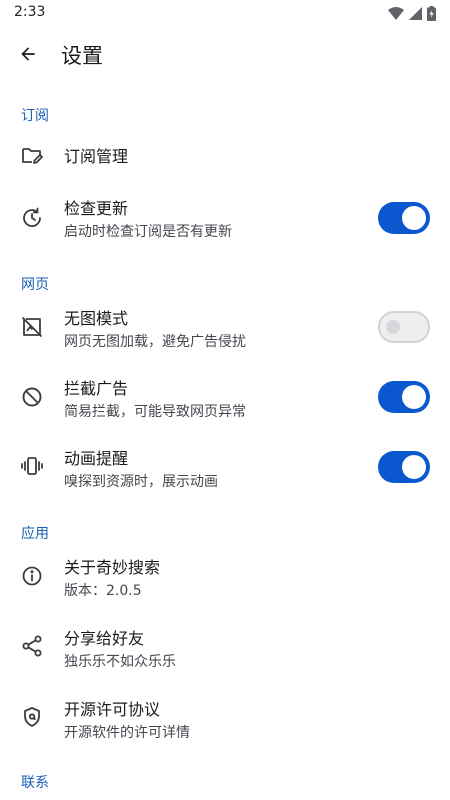 The height and width of the screenshot is (800, 450). What do you see at coordinates (35, 285) in the screenshot?
I see `section-header-webpage: 网页` at bounding box center [35, 285].